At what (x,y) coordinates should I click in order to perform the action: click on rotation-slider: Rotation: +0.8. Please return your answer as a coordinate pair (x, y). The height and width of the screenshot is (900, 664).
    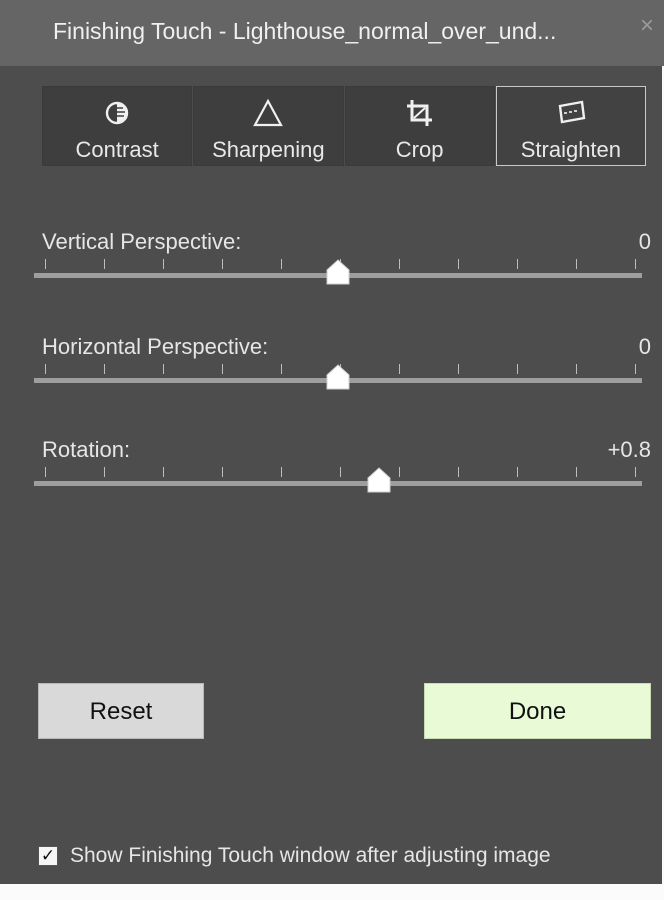
    Looking at the image, I should click on (332, 472).